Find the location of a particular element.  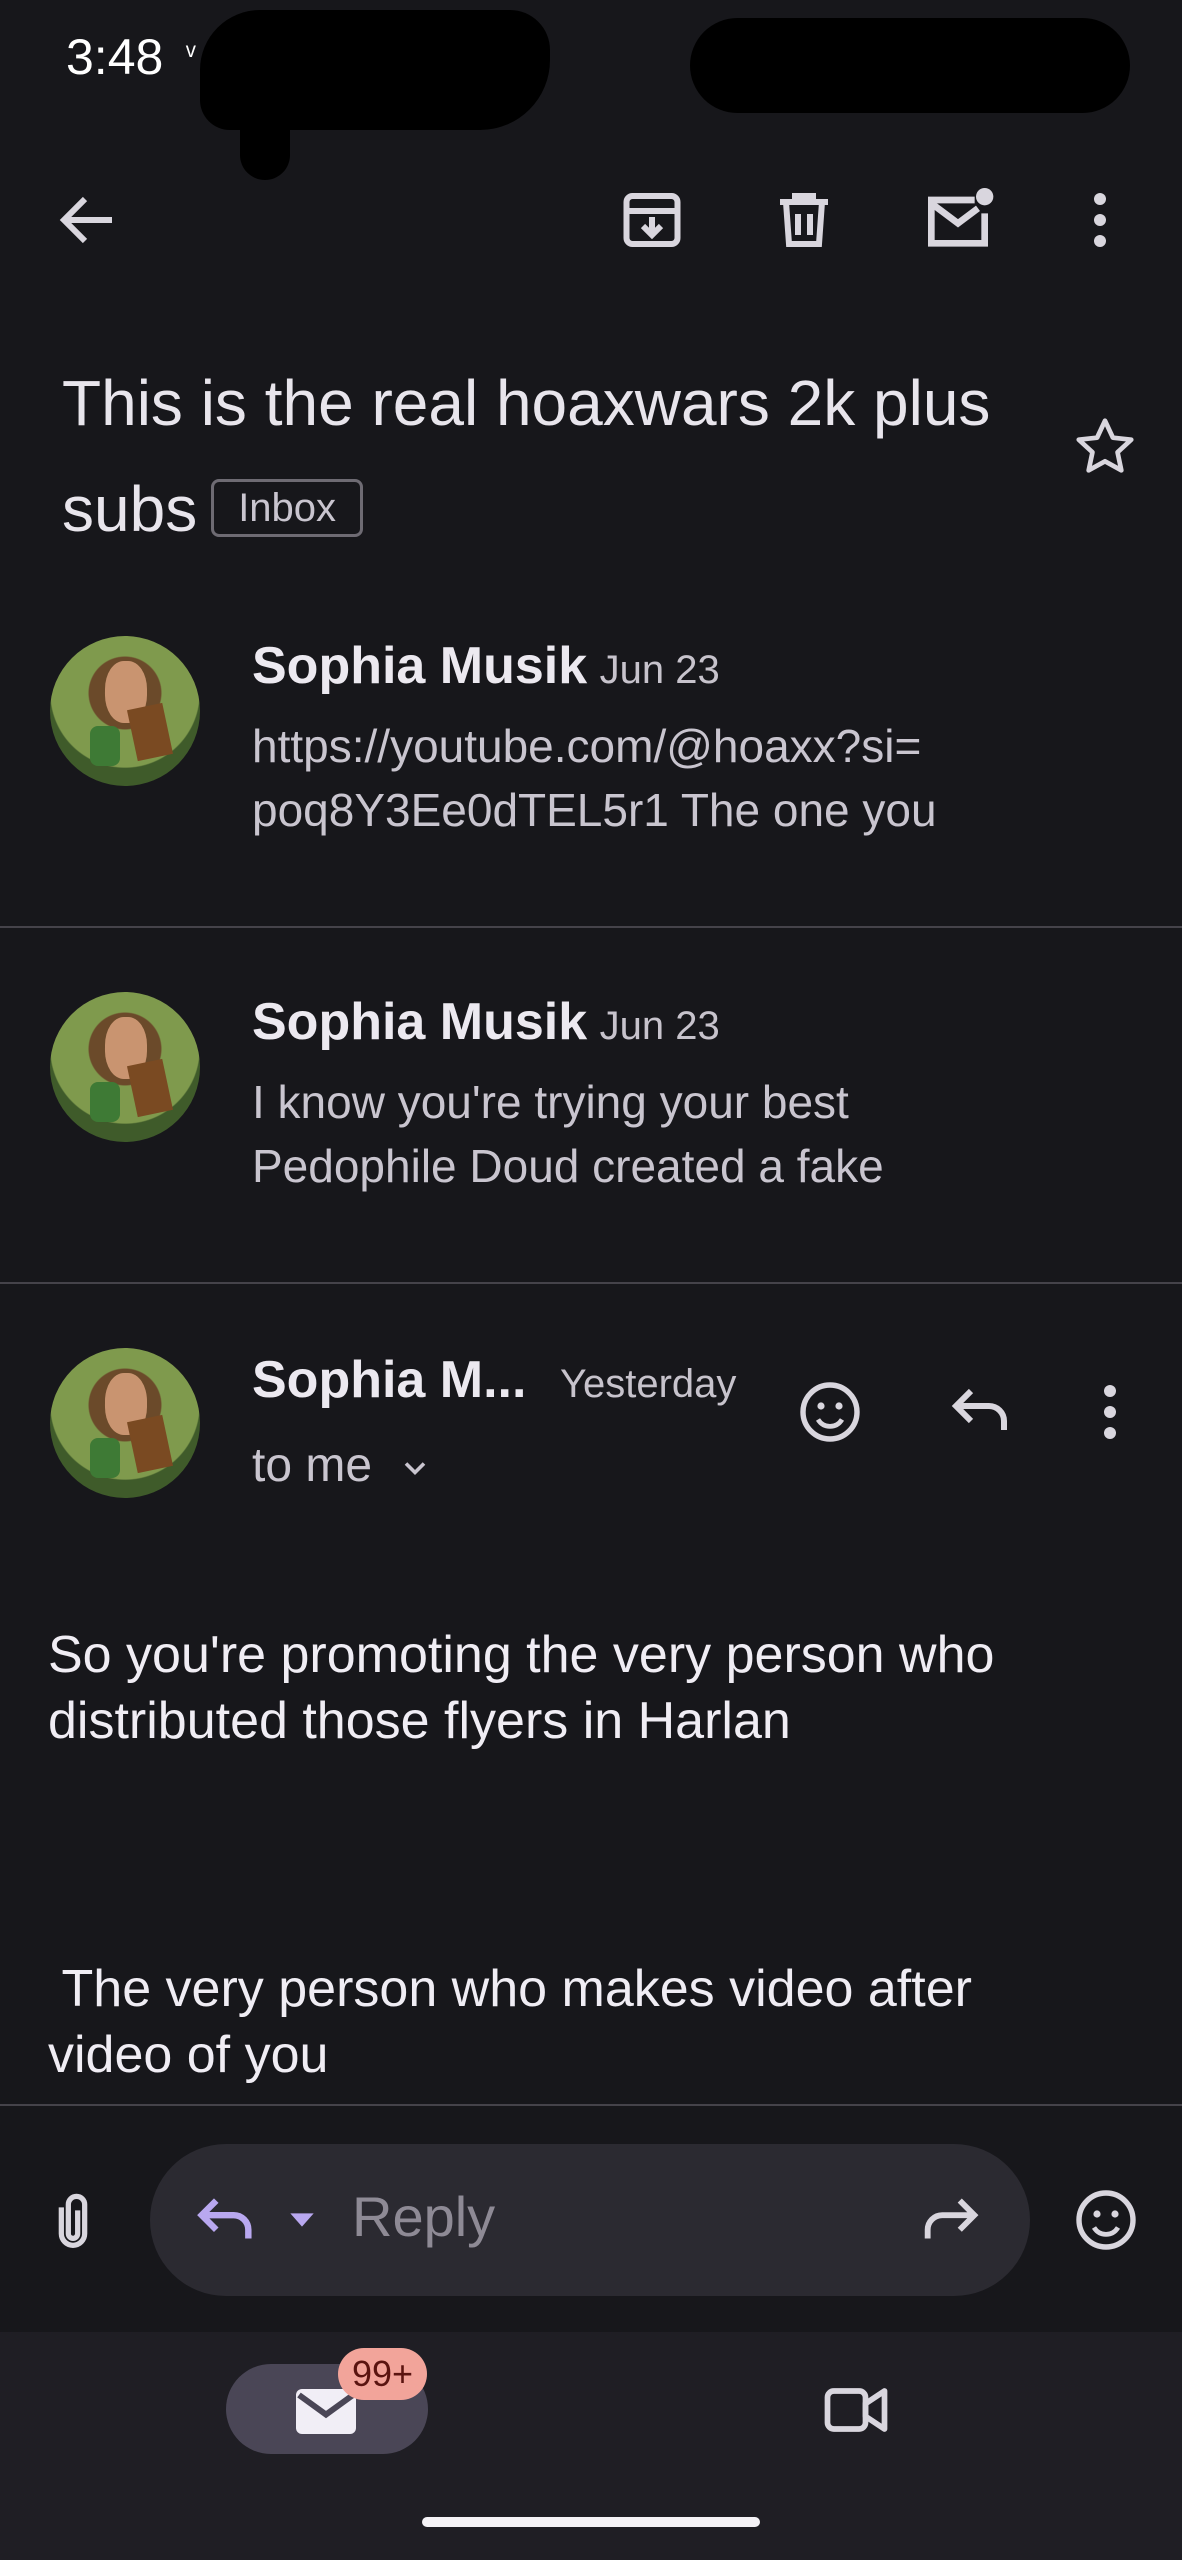

message-snippet-line: I know you're trying your best is located at coordinates (550, 1102).